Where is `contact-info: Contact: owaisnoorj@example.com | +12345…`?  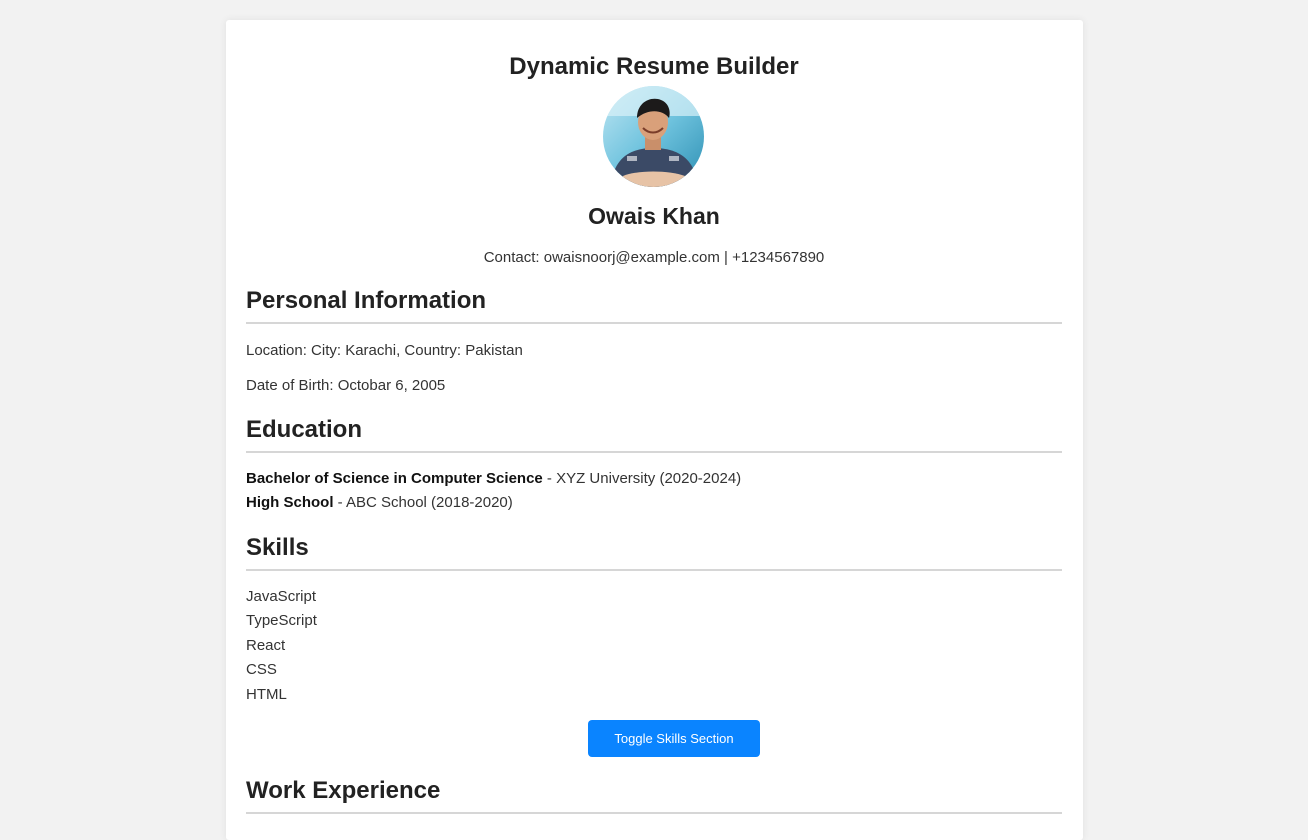 contact-info: Contact: owaisnoorj@example.com | +12345… is located at coordinates (654, 257).